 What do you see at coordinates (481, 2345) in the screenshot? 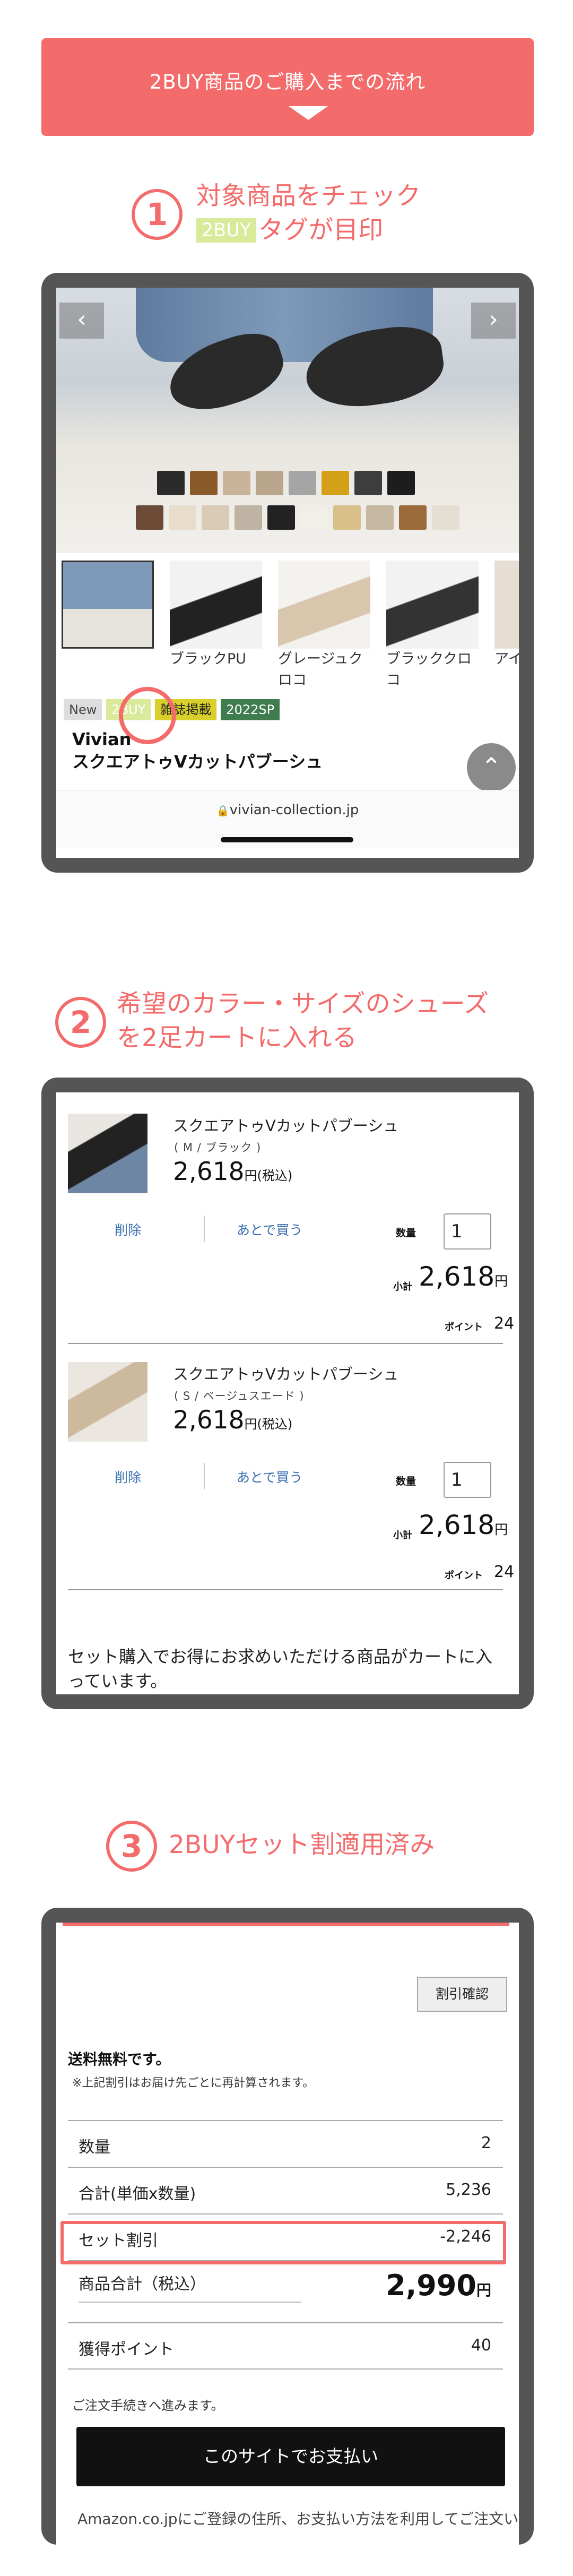
I see `row-value: 40` at bounding box center [481, 2345].